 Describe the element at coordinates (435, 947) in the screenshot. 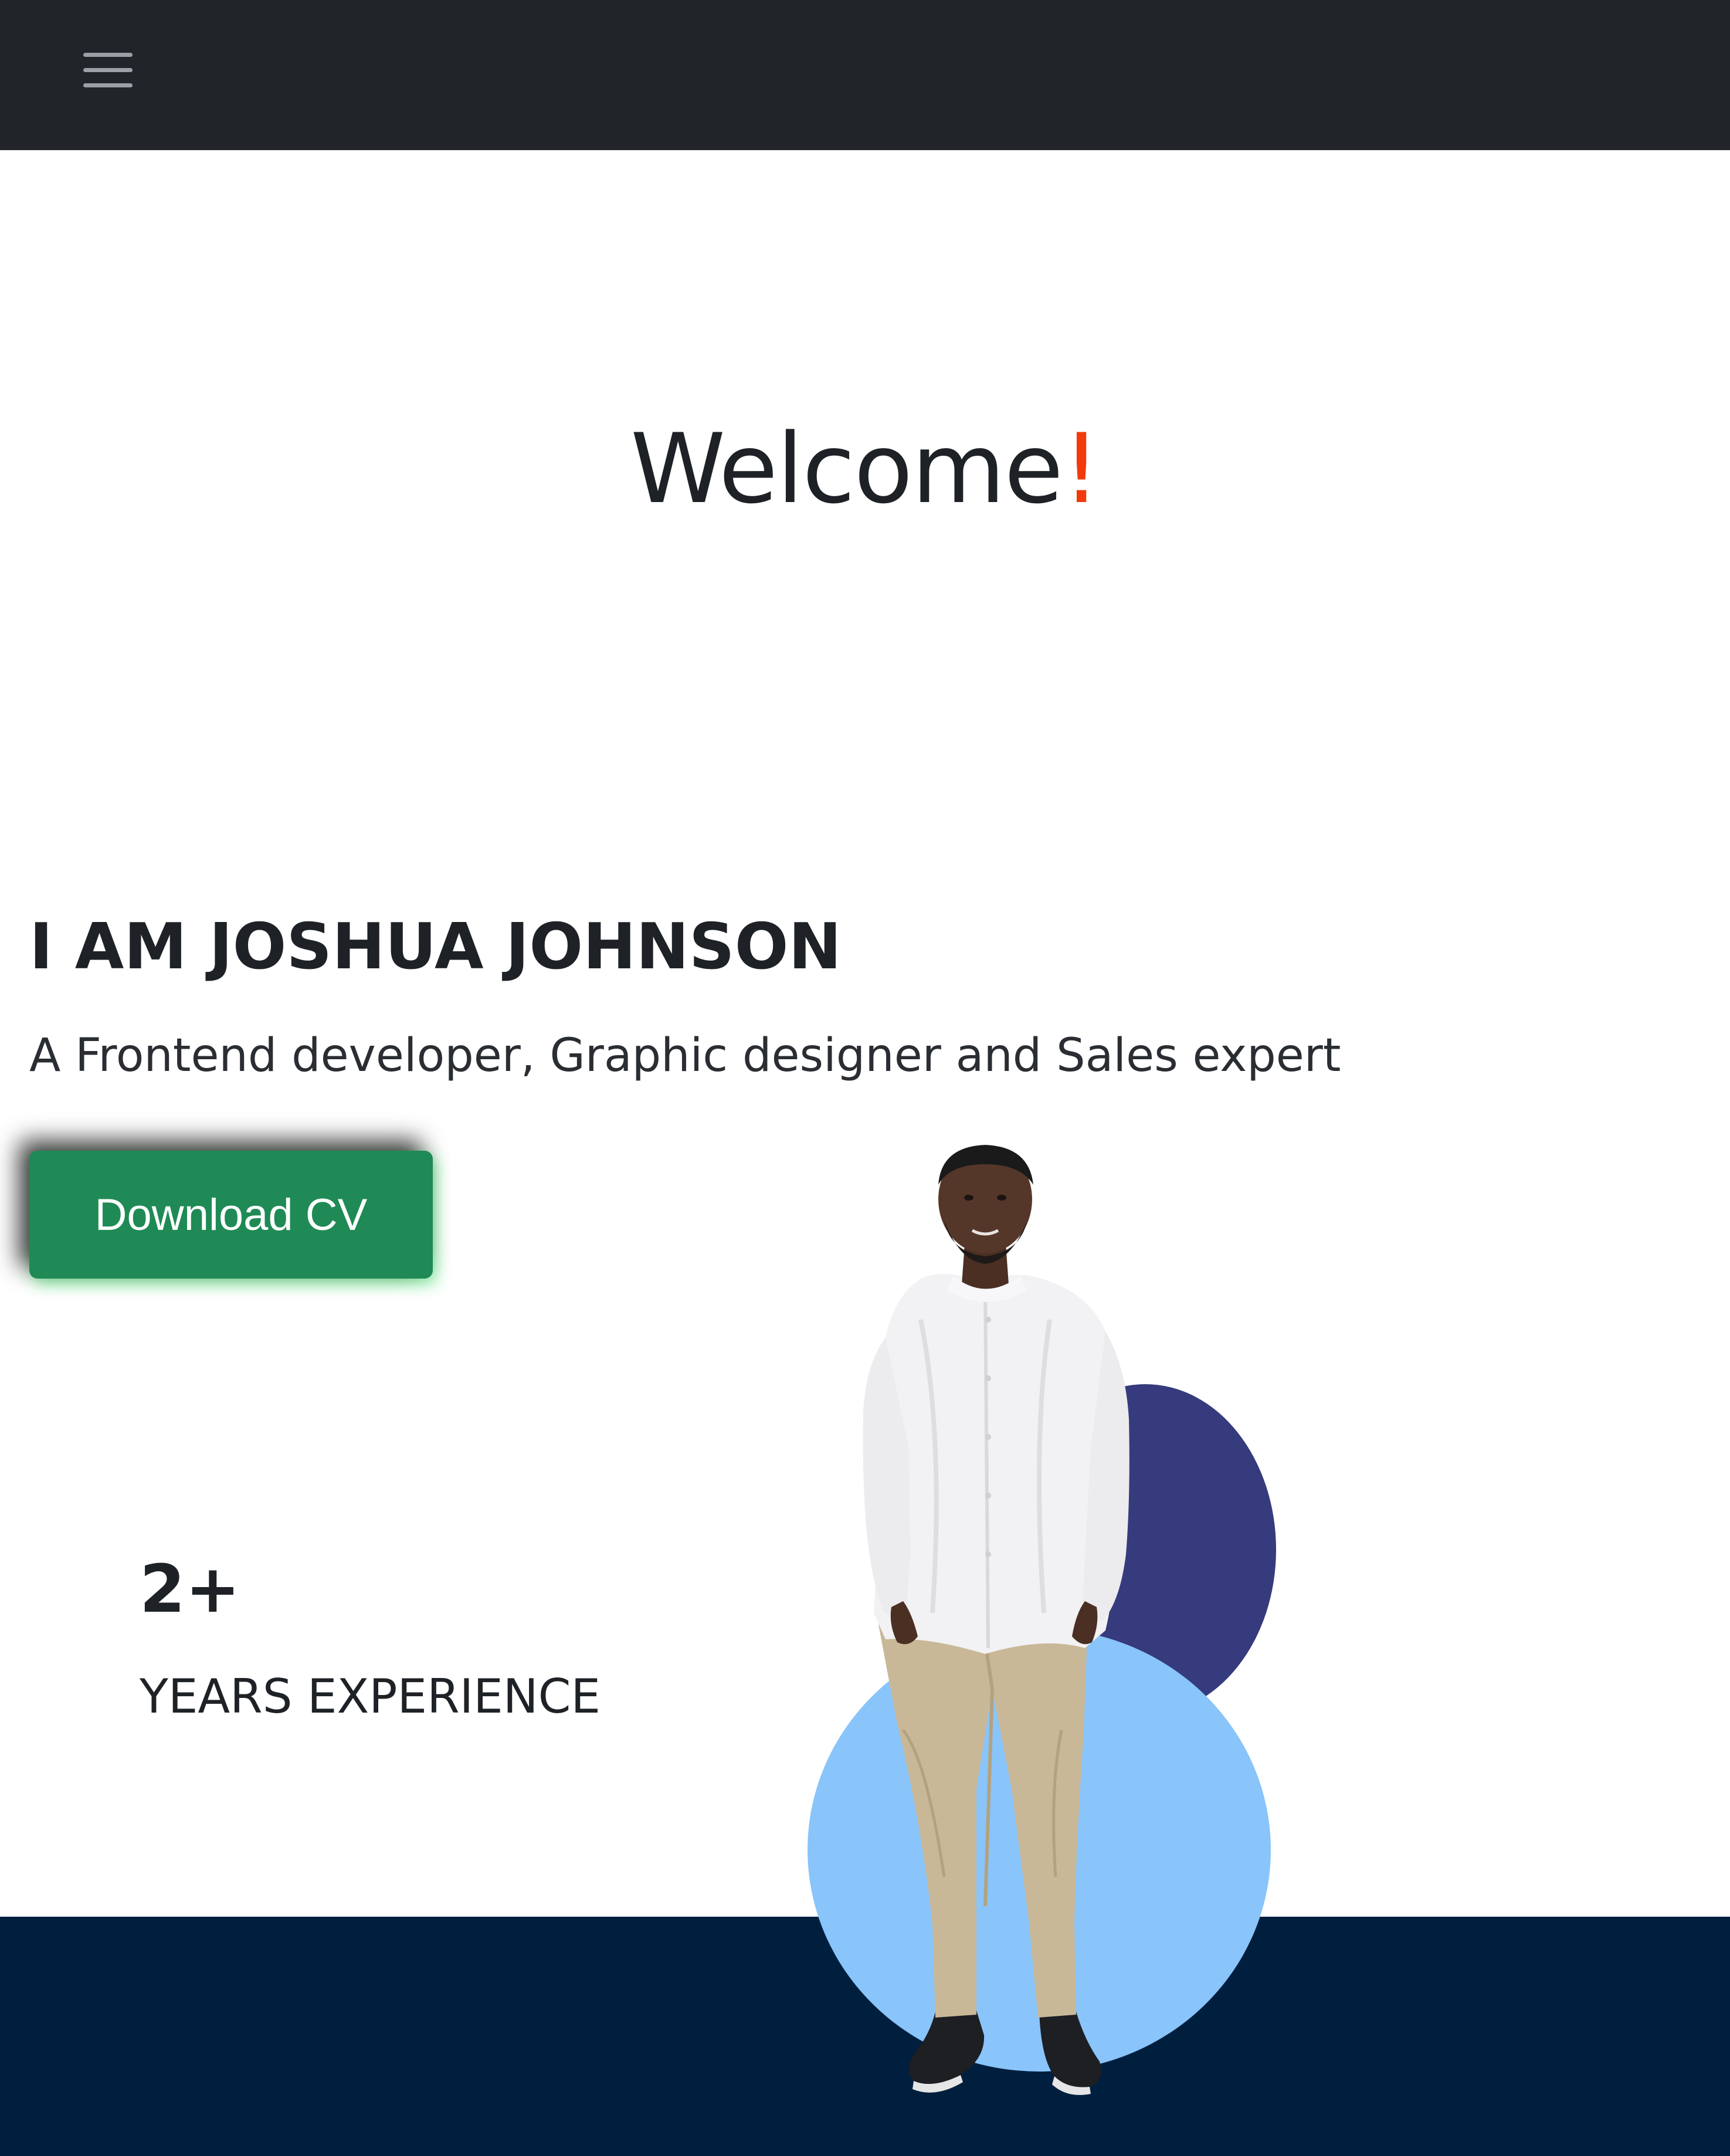

I see `name-heading: I AM JOSHUA JOHNSON` at that location.